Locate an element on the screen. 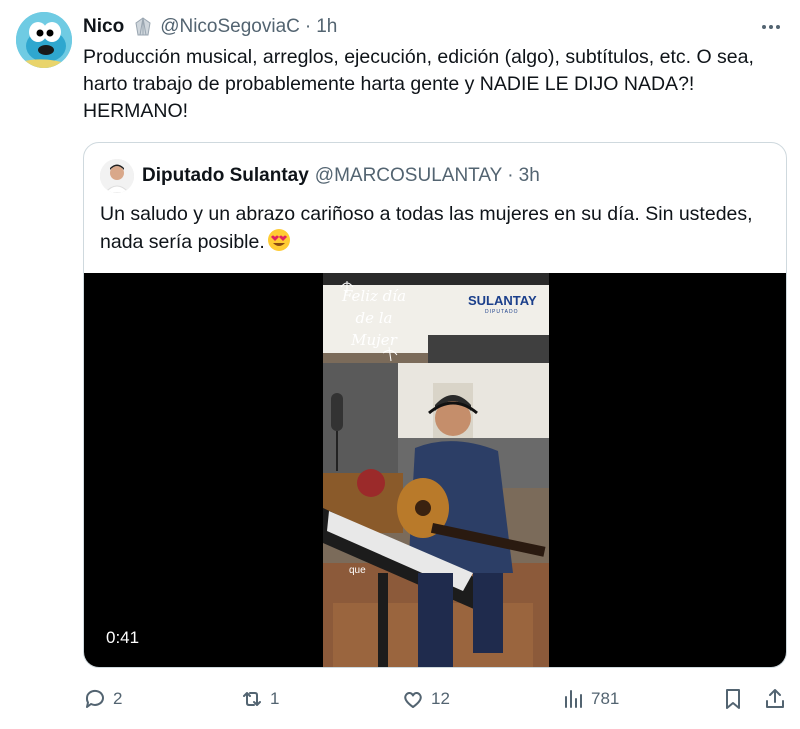 The image size is (800, 729). more-options-icon is located at coordinates (771, 27).